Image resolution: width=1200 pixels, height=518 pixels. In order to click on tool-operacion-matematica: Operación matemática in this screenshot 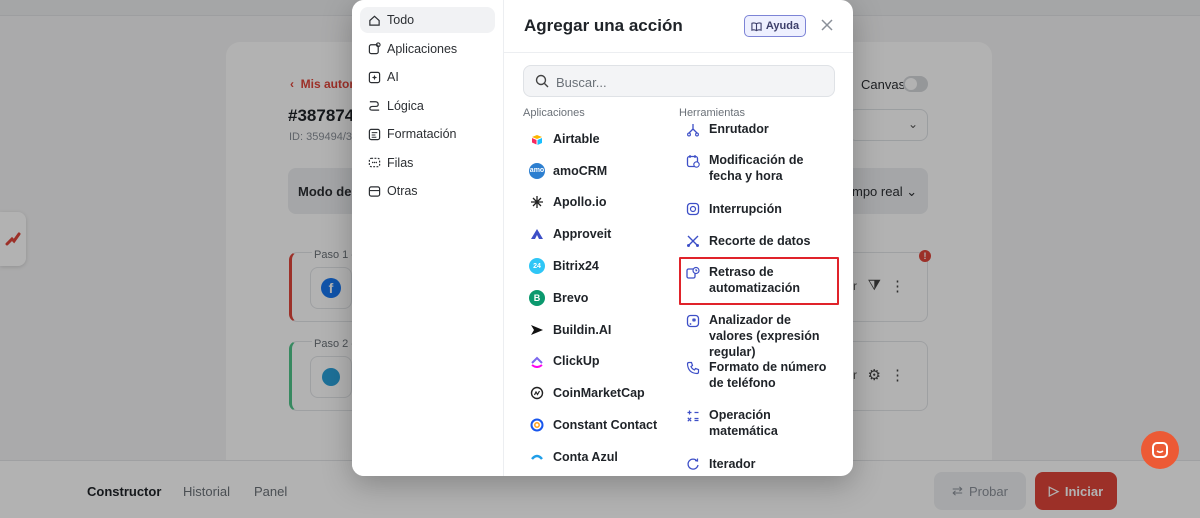, I will do `click(759, 424)`.